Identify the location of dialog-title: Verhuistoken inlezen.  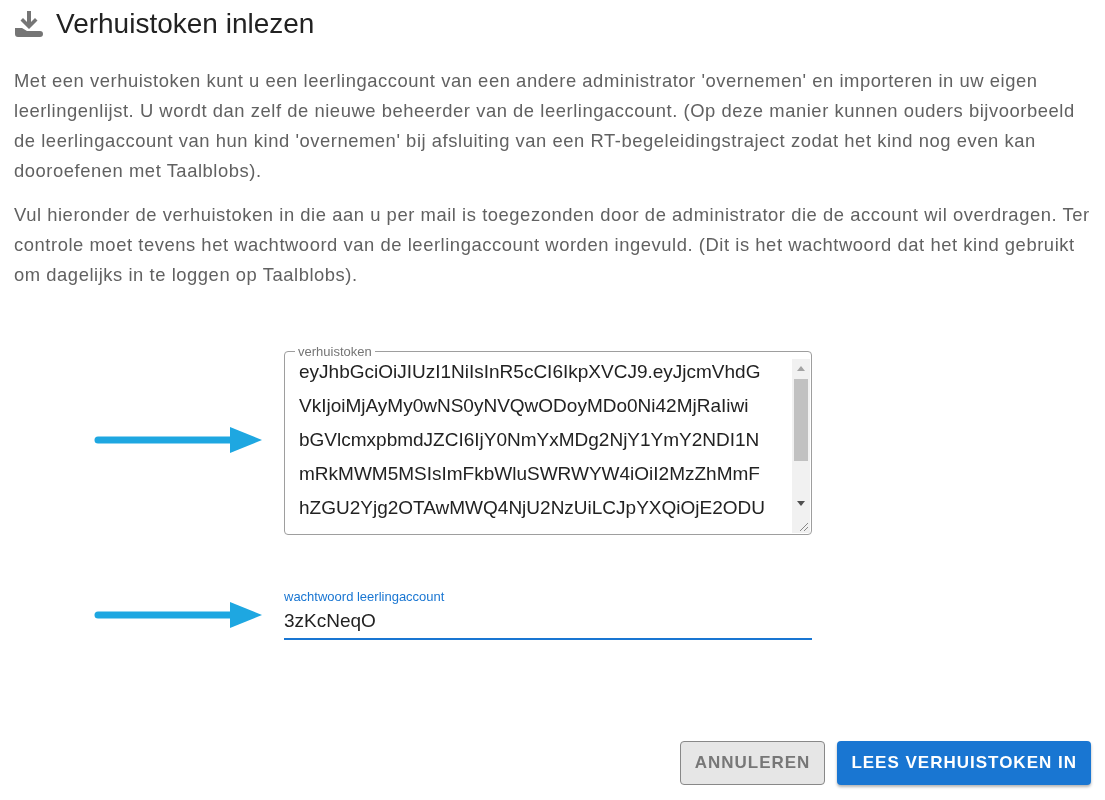
(185, 24).